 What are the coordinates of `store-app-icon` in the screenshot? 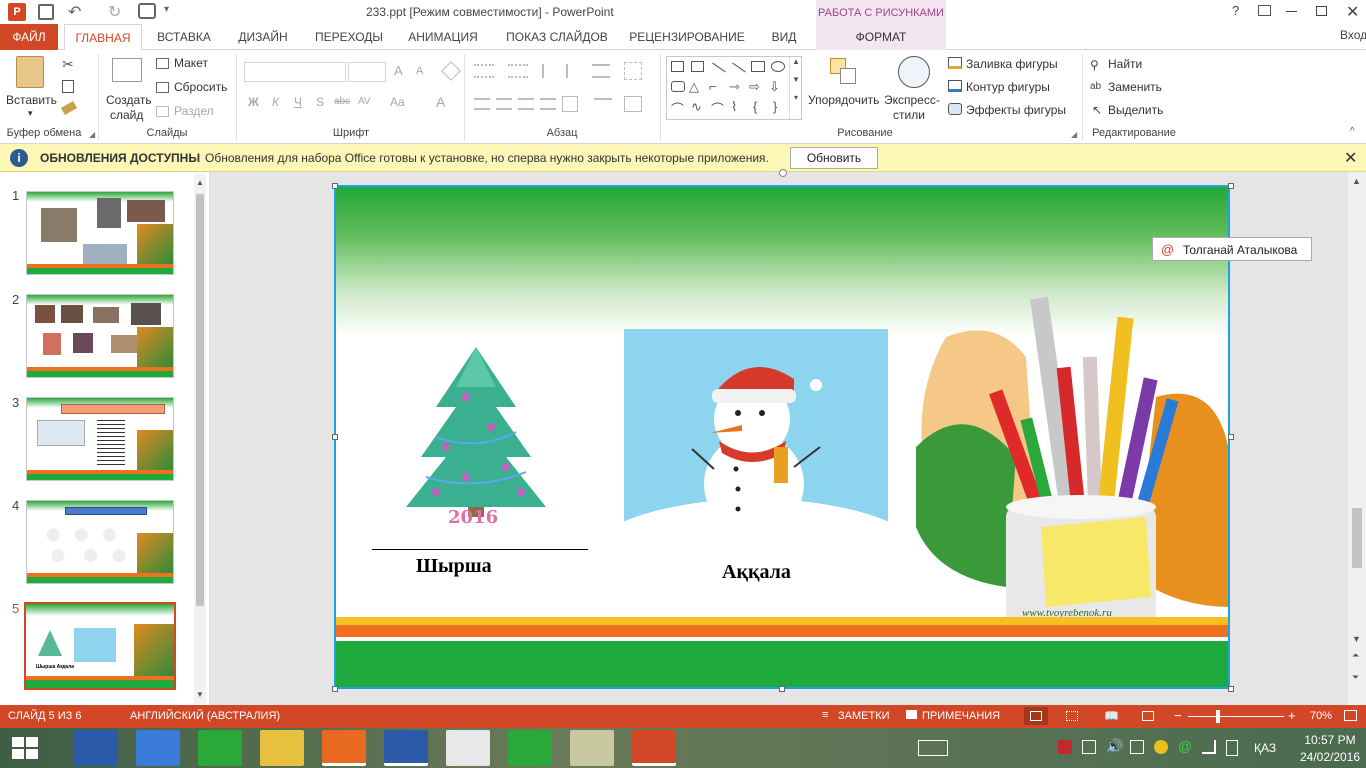 It's located at (220, 748).